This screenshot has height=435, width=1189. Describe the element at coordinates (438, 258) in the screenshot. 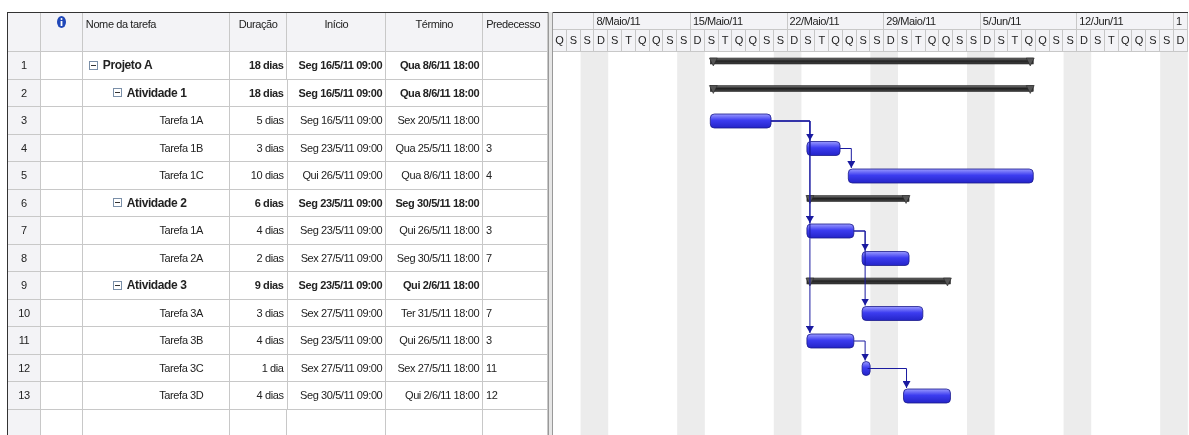

I see `finish-date: Seg 30/5/11 18:00` at that location.